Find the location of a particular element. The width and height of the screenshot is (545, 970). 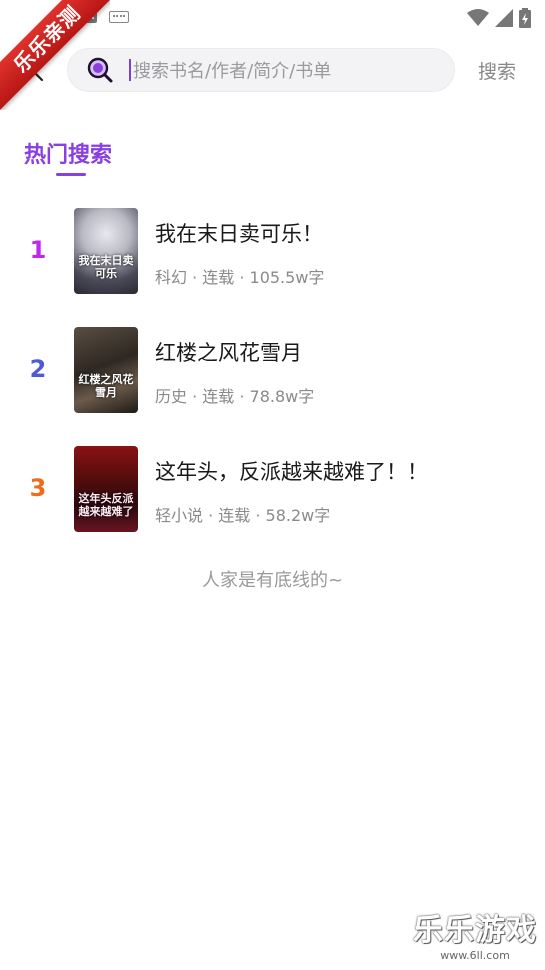

status-right-icons is located at coordinates (499, 18).